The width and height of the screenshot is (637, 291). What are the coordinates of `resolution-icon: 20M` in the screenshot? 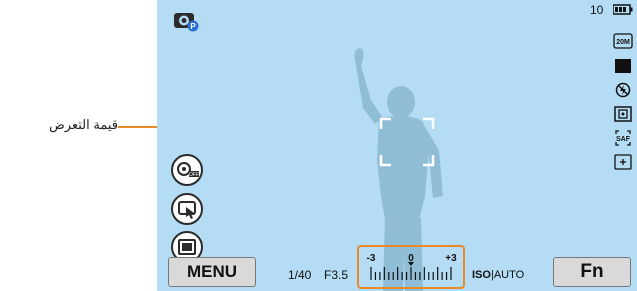 It's located at (623, 41).